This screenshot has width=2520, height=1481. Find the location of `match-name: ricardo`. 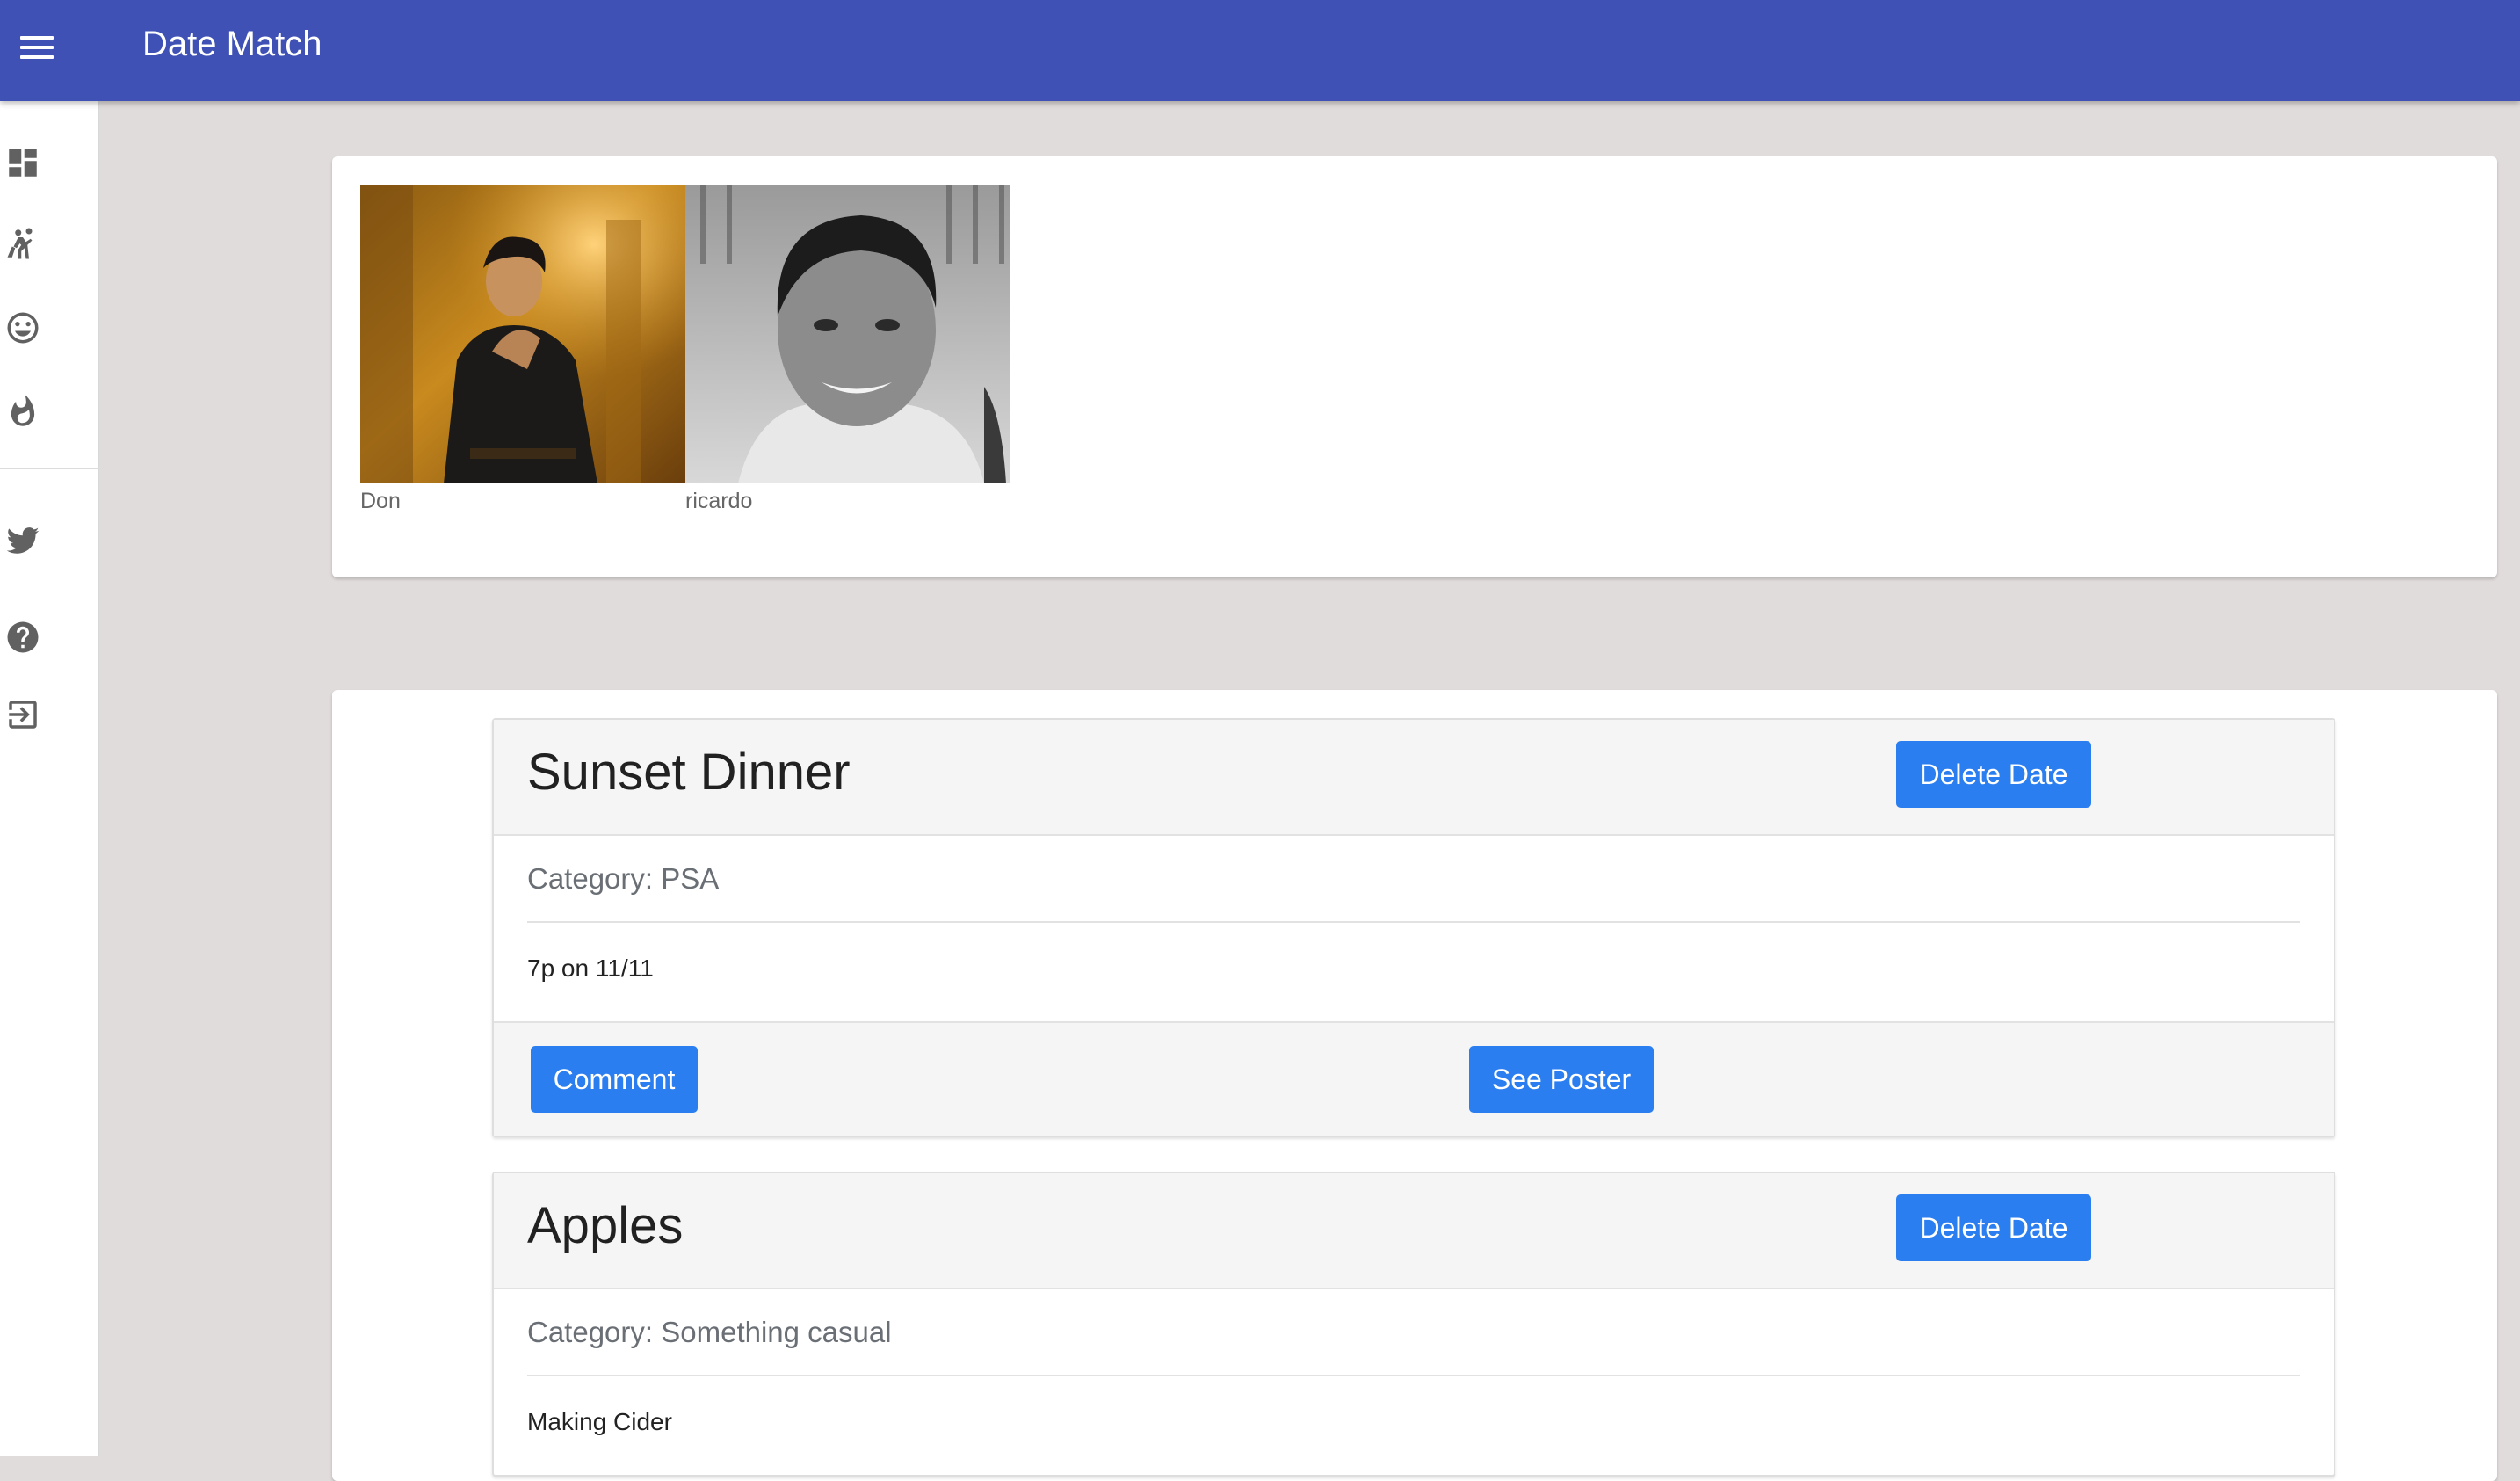

match-name: ricardo is located at coordinates (719, 501).